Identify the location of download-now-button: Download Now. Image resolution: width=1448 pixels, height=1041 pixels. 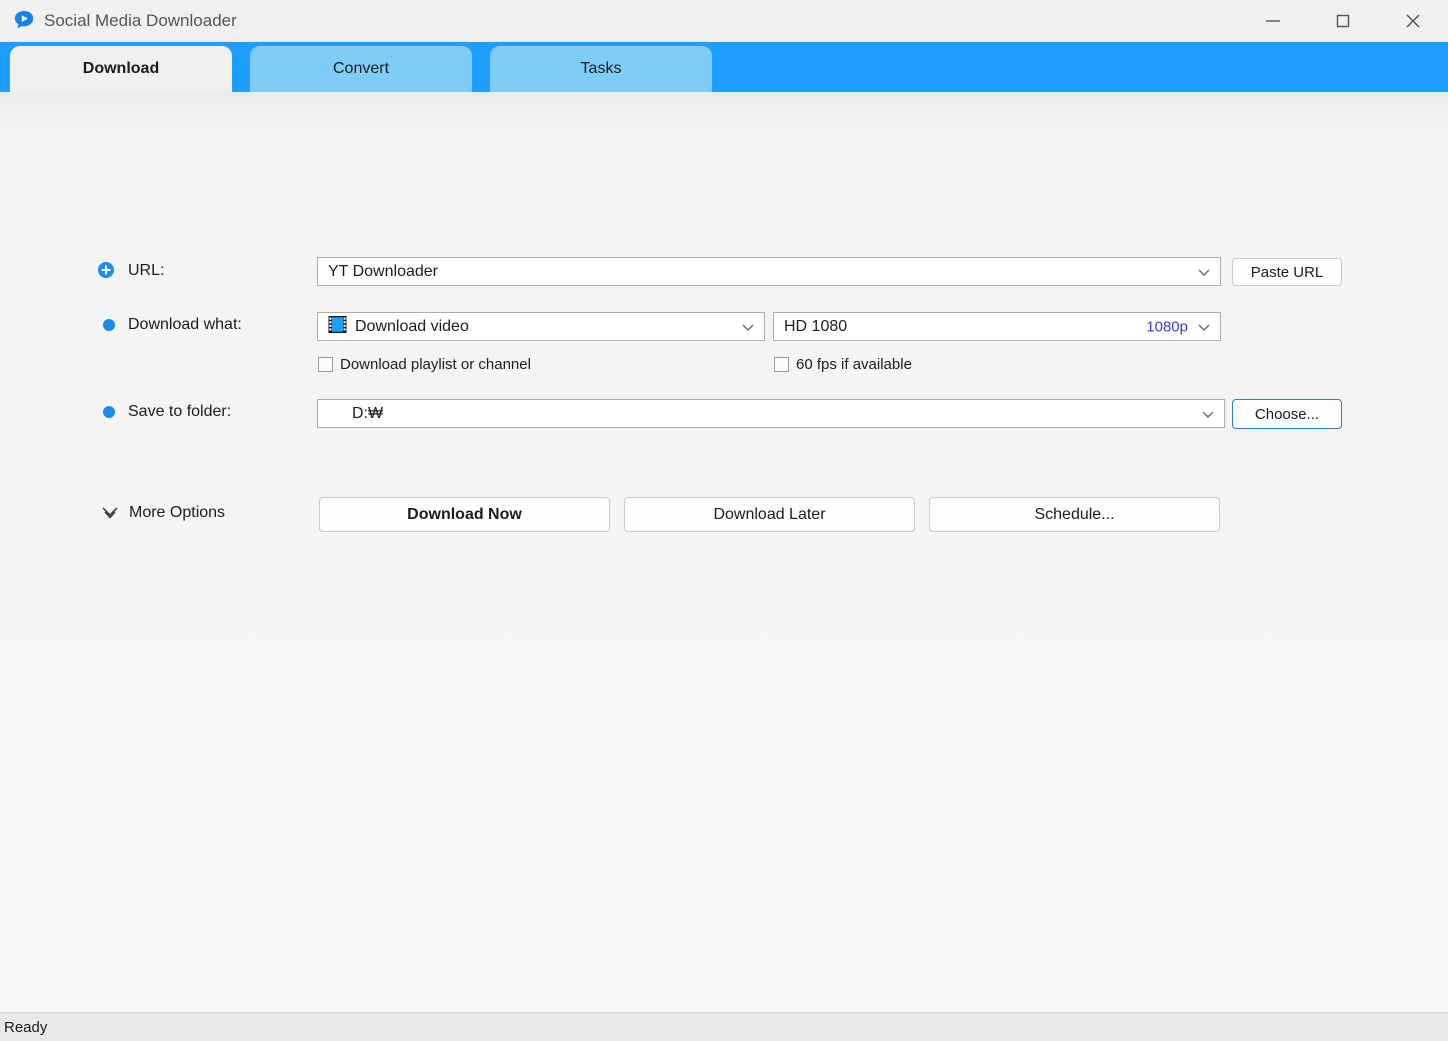
(464, 514).